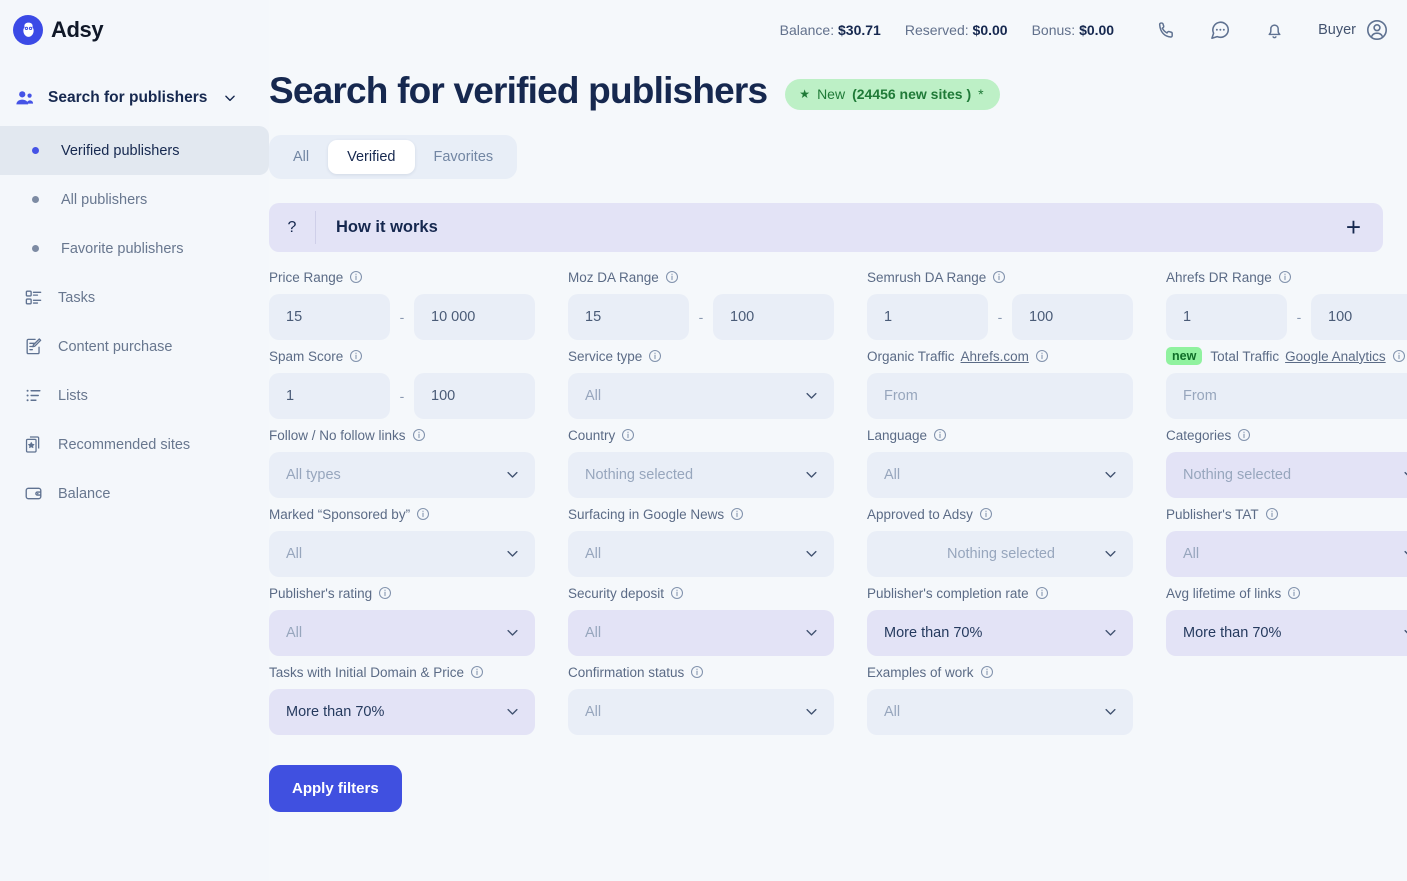  What do you see at coordinates (134, 297) in the screenshot?
I see `sidebar-item-tasks: Tasks` at bounding box center [134, 297].